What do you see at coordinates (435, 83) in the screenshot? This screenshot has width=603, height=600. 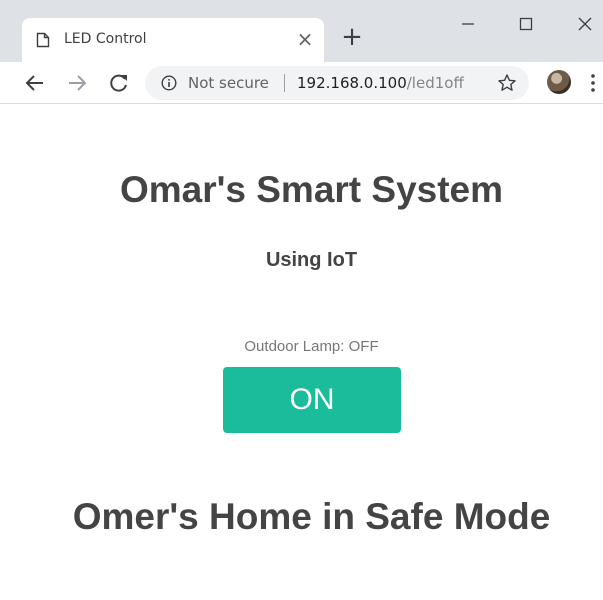 I see `url-path: /led1off` at bounding box center [435, 83].